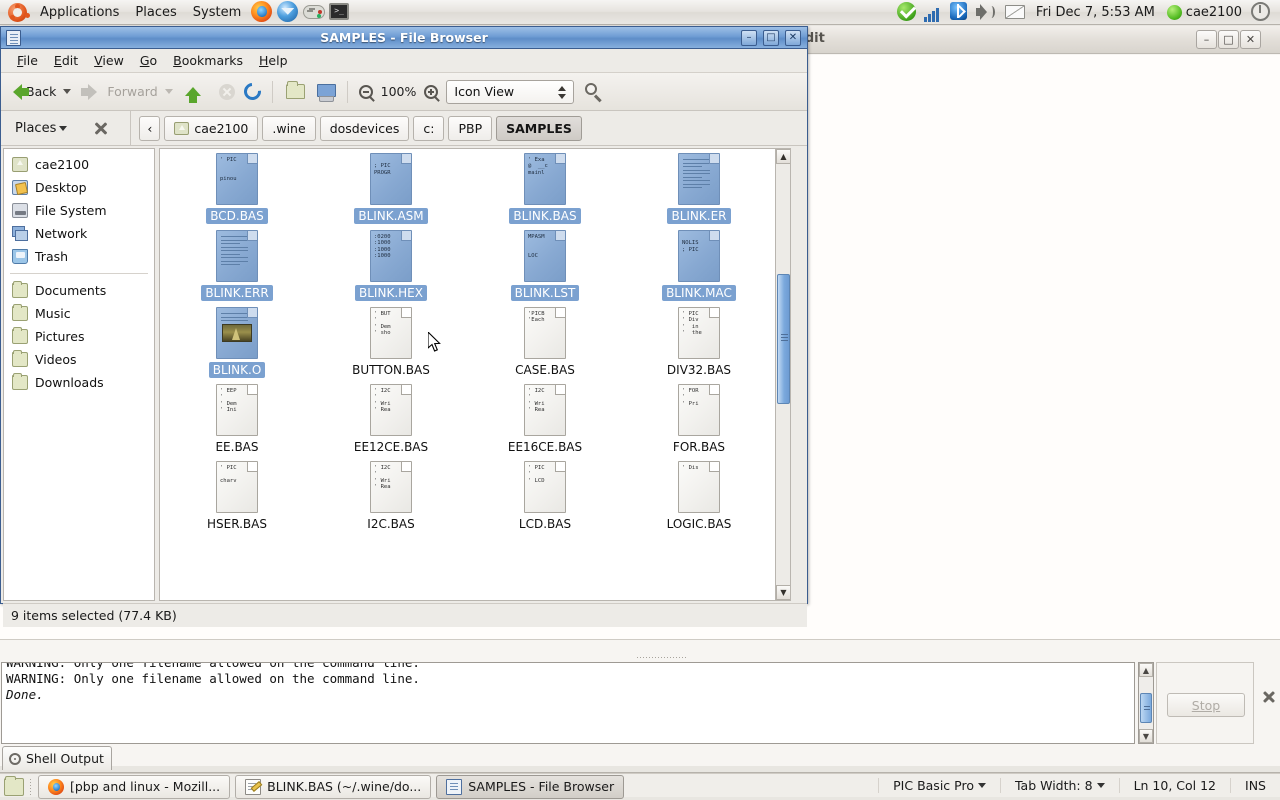 The image size is (1280, 800). What do you see at coordinates (907, 12) in the screenshot?
I see `update-manager-icon` at bounding box center [907, 12].